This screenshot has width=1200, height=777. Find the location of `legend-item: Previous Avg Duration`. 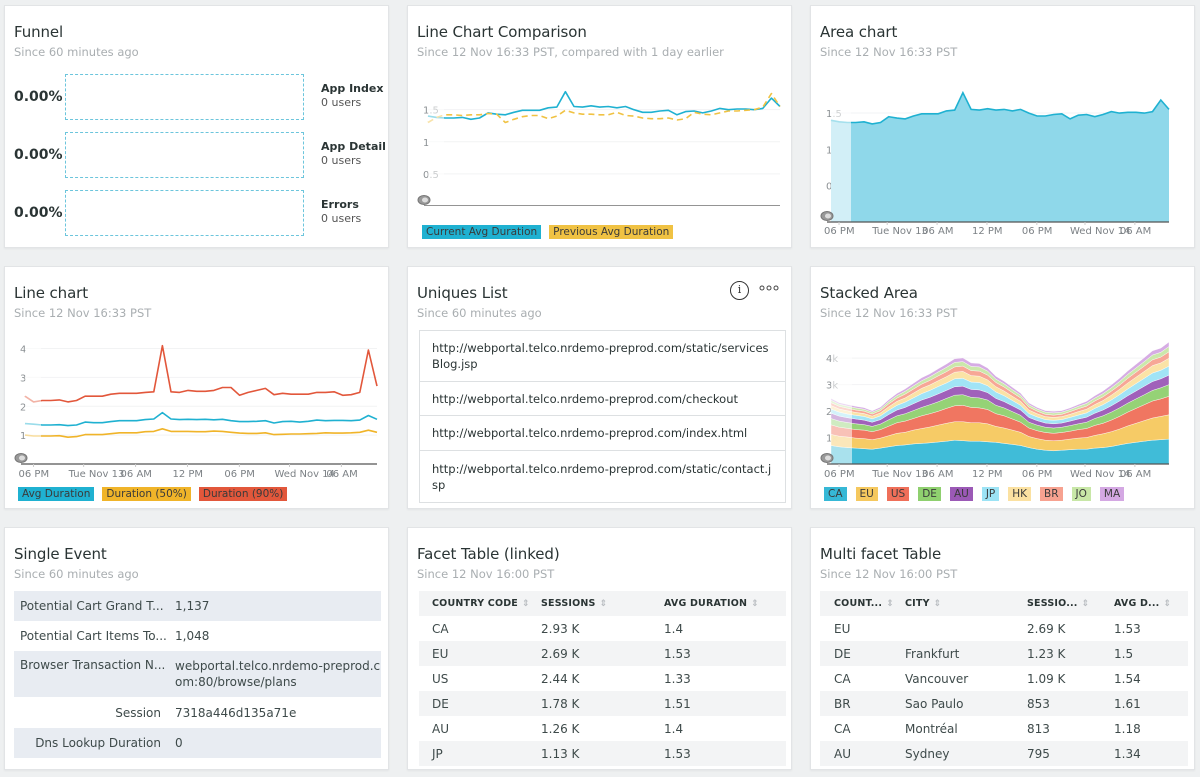

legend-item: Previous Avg Duration is located at coordinates (611, 232).